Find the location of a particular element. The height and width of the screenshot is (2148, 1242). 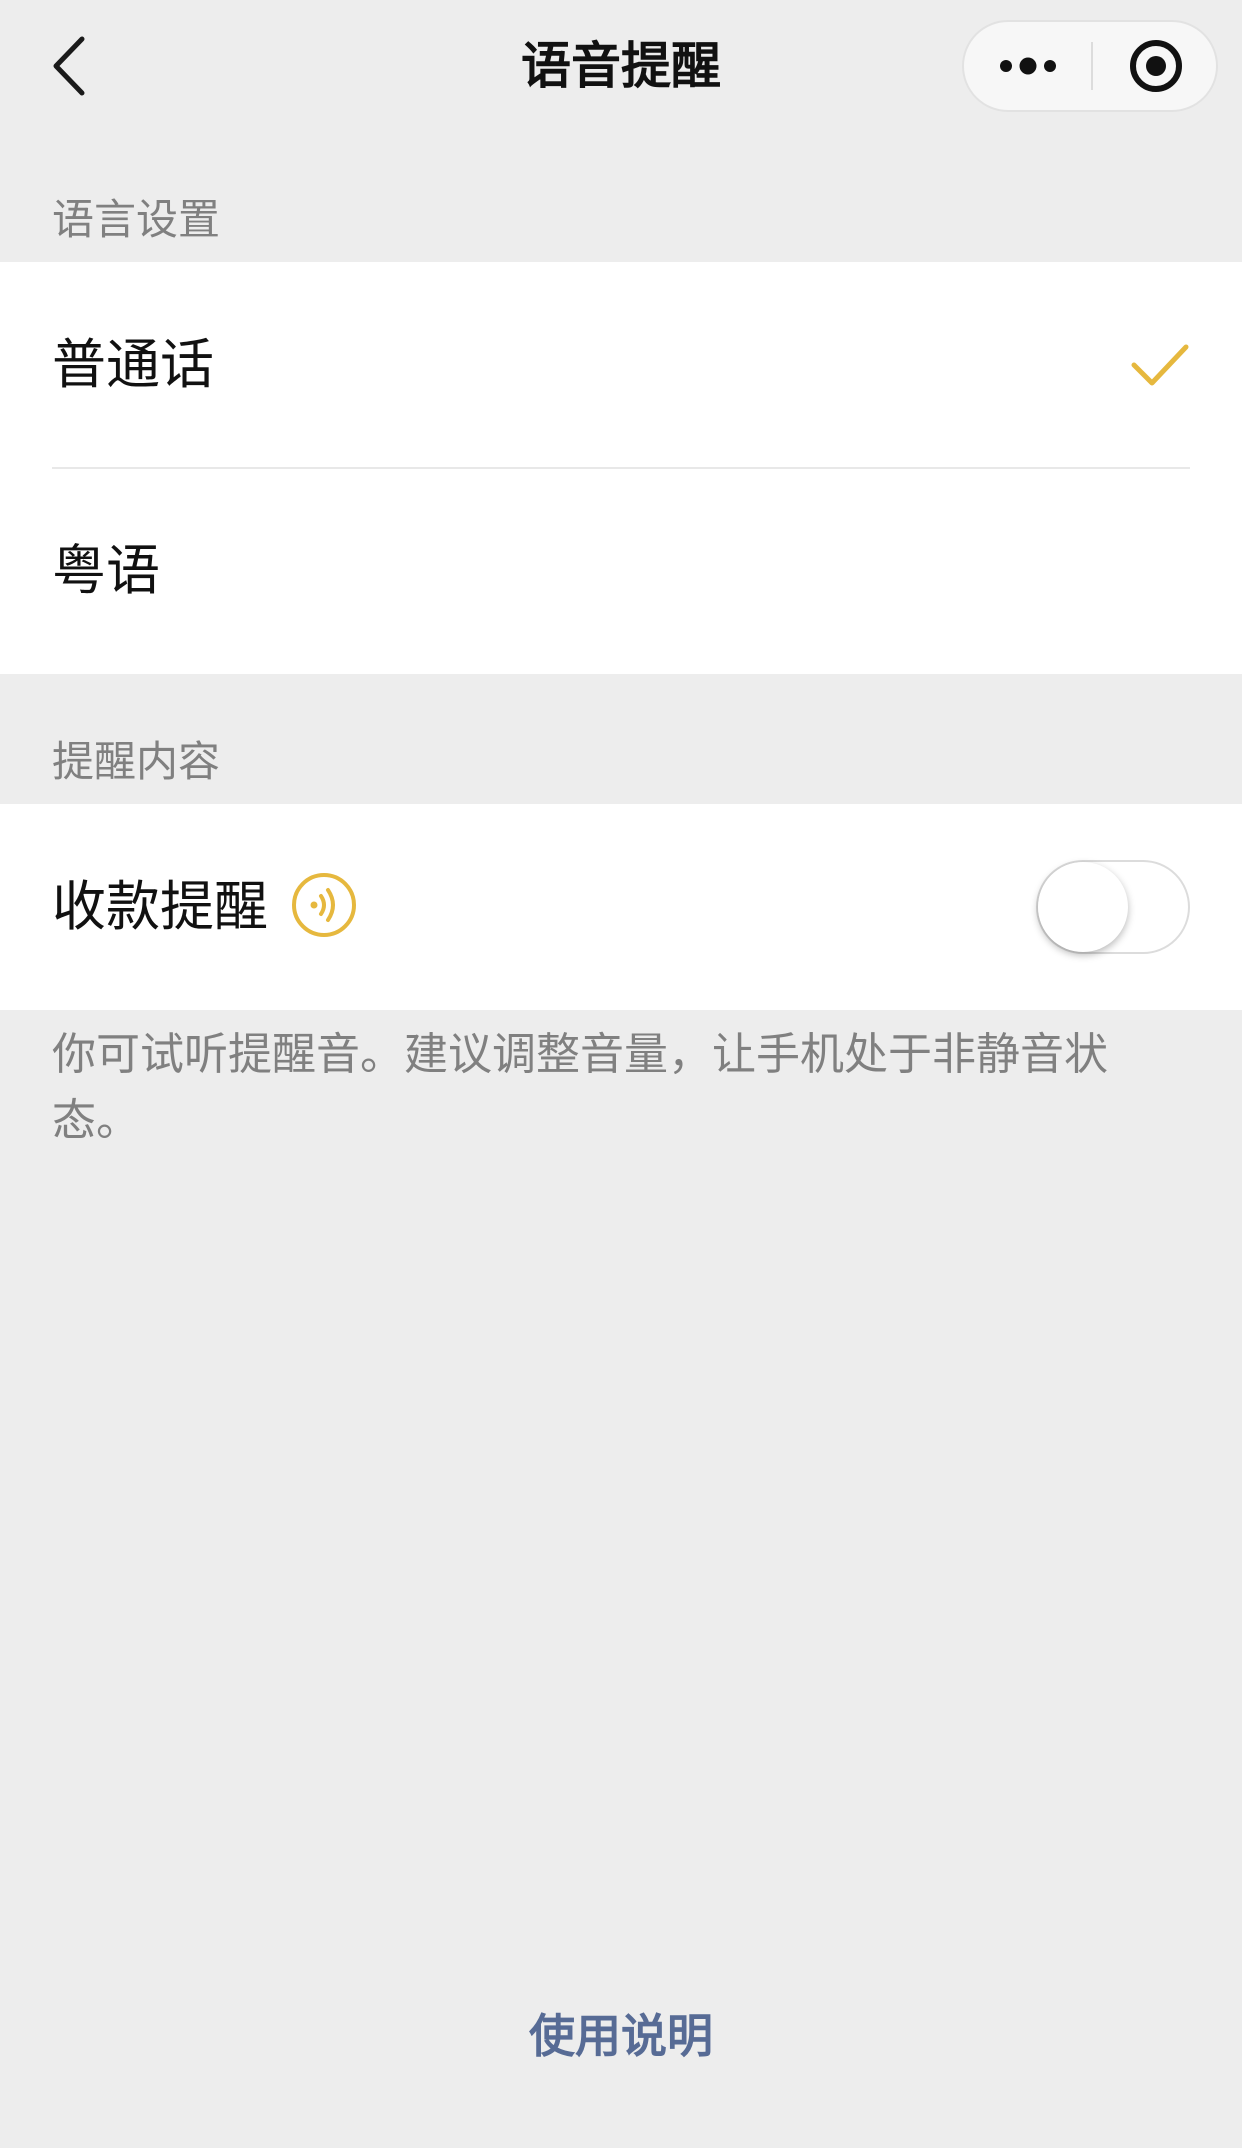

mini-program-capsule is located at coordinates (1090, 66).